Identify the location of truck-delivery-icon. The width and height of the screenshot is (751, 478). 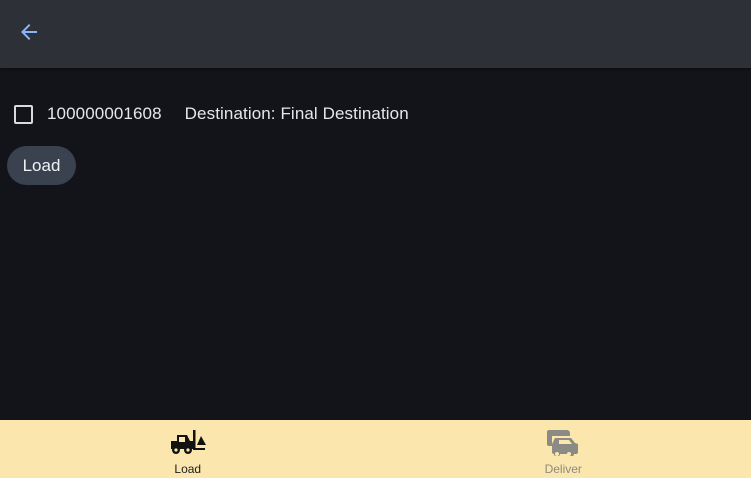
(563, 442).